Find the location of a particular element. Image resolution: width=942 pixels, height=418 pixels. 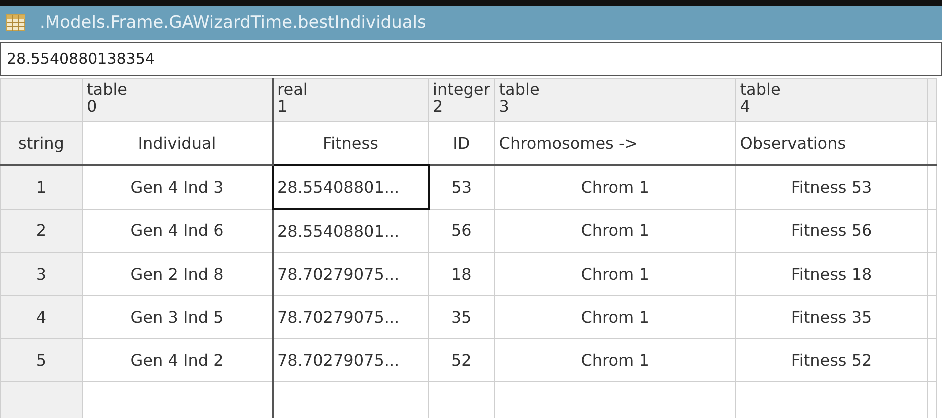

row-header-label: string is located at coordinates (41, 143).